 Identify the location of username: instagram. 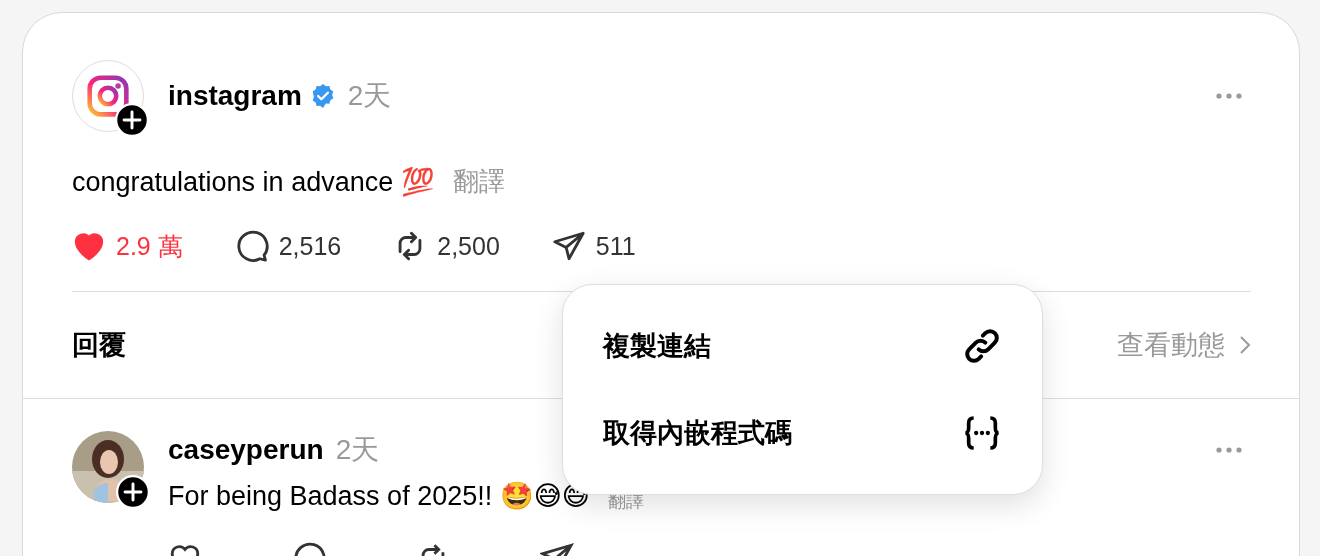
(235, 96).